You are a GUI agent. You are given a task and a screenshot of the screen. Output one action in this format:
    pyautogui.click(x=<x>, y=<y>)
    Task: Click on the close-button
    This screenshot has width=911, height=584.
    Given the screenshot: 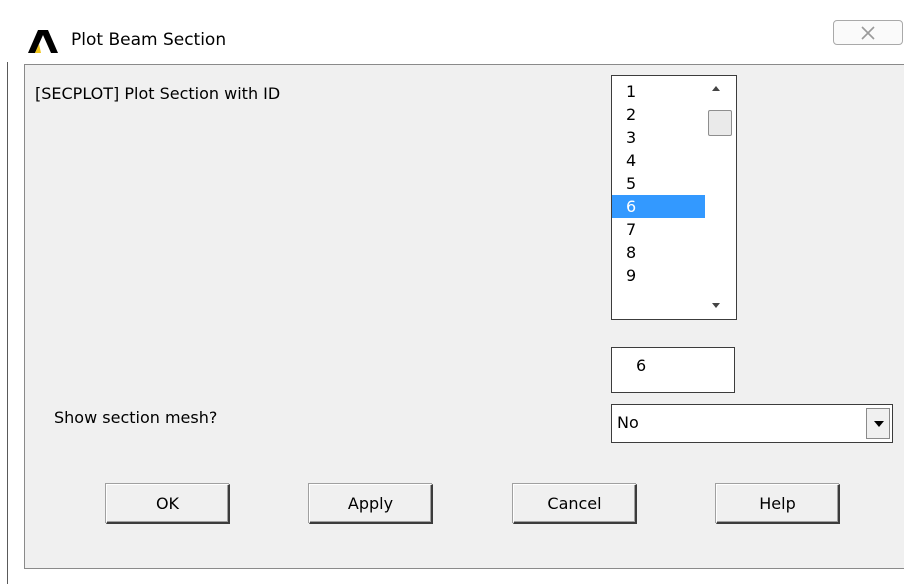 What is the action you would take?
    pyautogui.click(x=868, y=32)
    